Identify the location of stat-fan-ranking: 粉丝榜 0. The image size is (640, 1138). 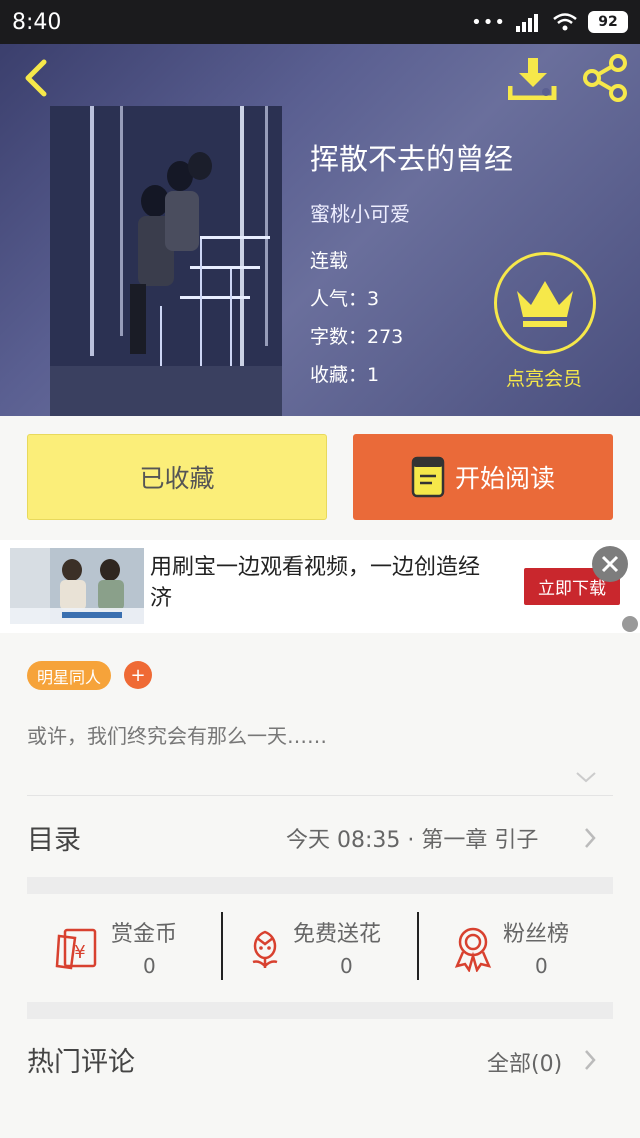
(516, 947).